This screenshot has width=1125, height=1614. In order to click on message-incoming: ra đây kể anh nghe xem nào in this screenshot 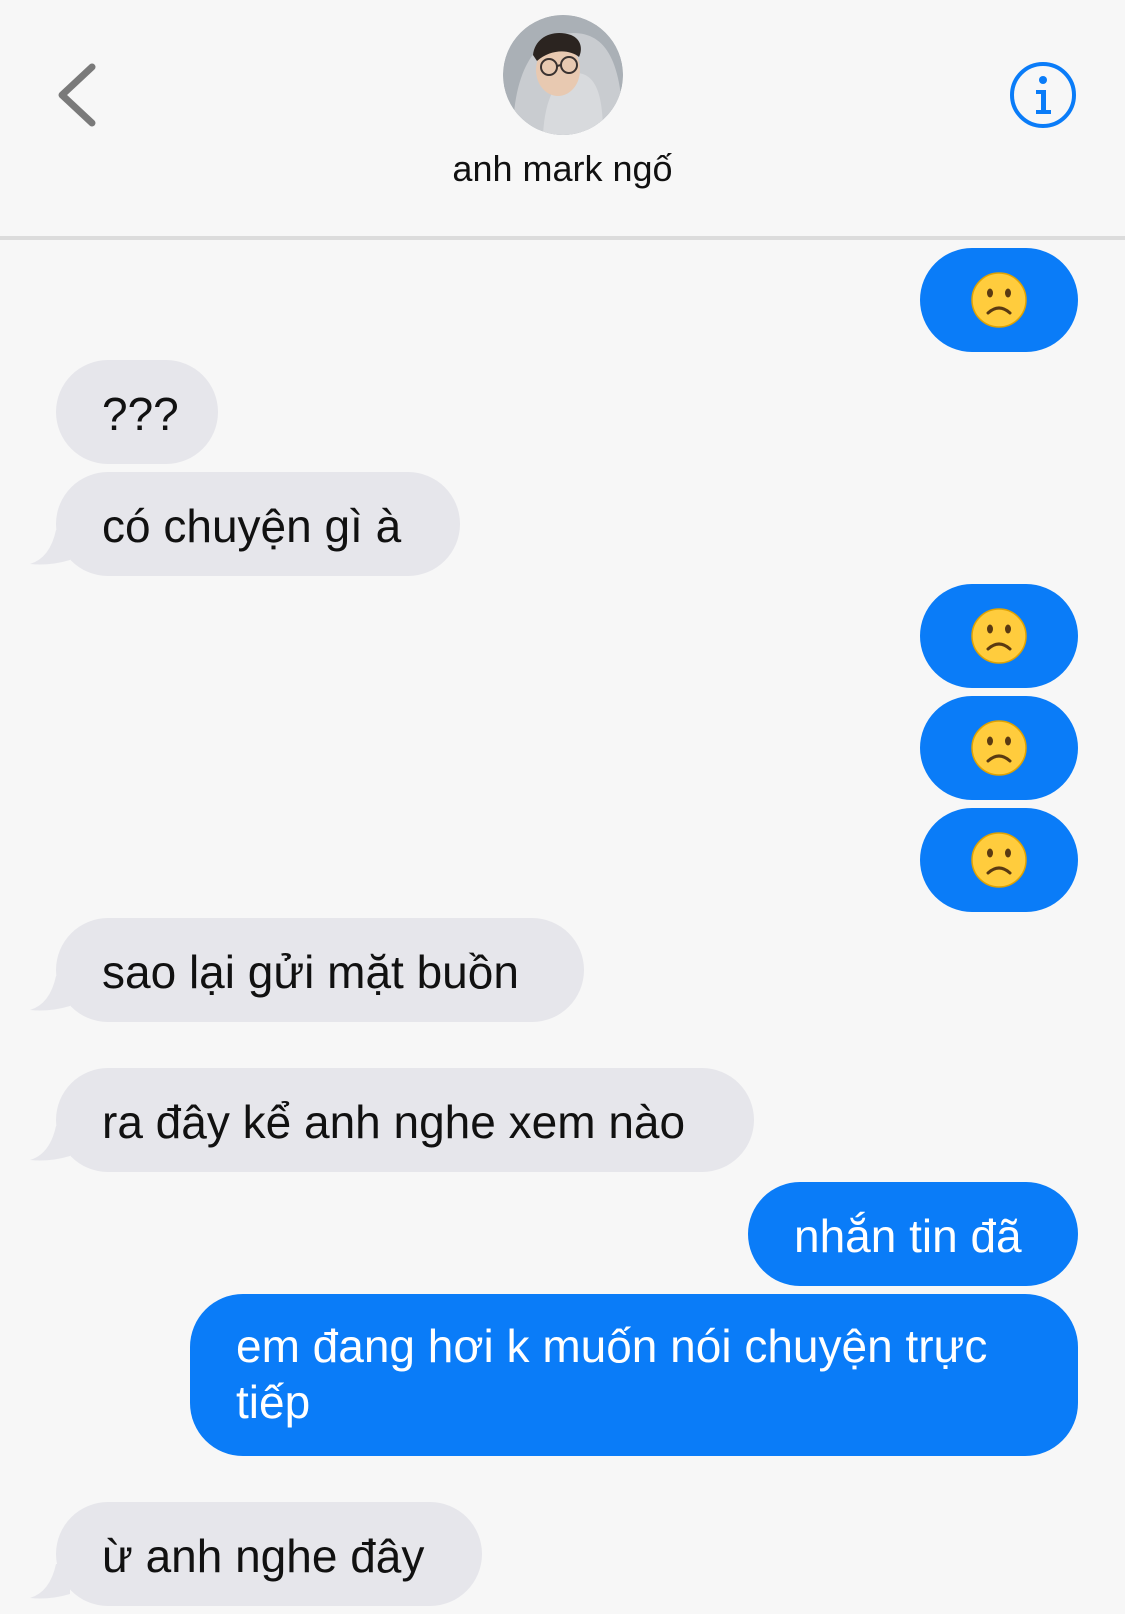, I will do `click(405, 1120)`.